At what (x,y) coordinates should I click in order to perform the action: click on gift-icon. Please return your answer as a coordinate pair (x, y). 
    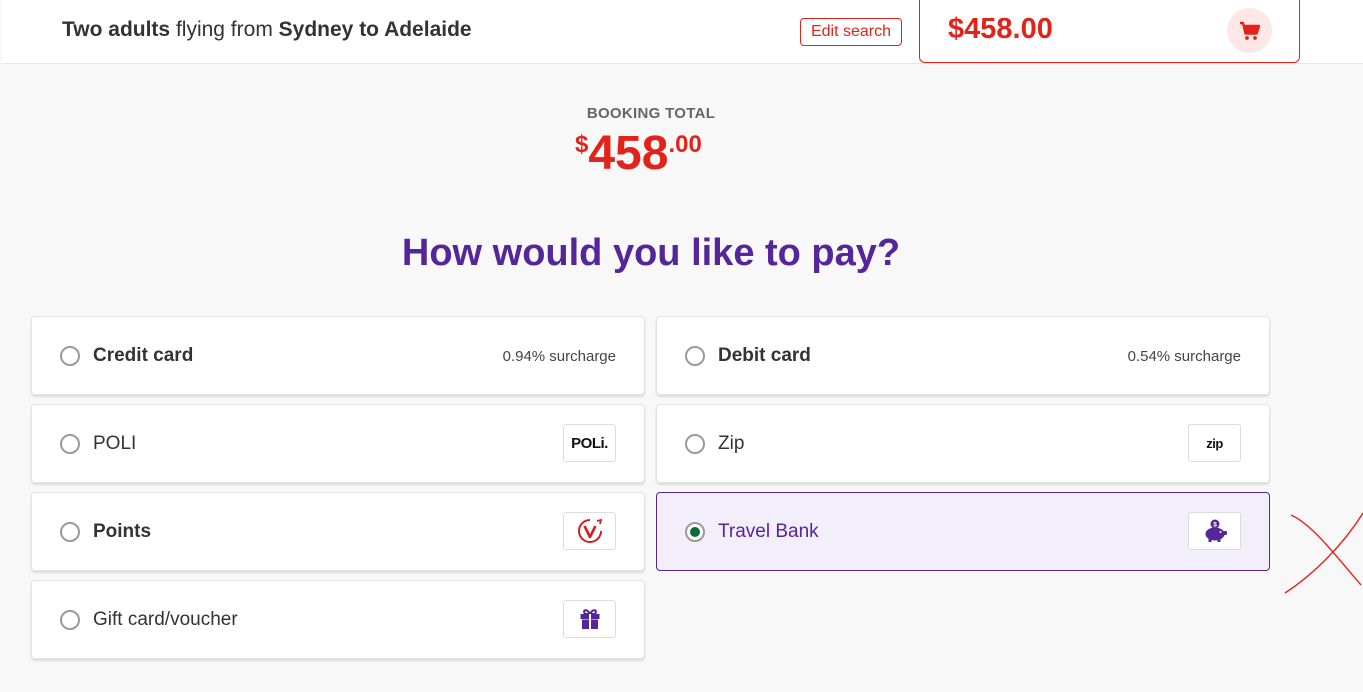
    Looking at the image, I should click on (589, 619).